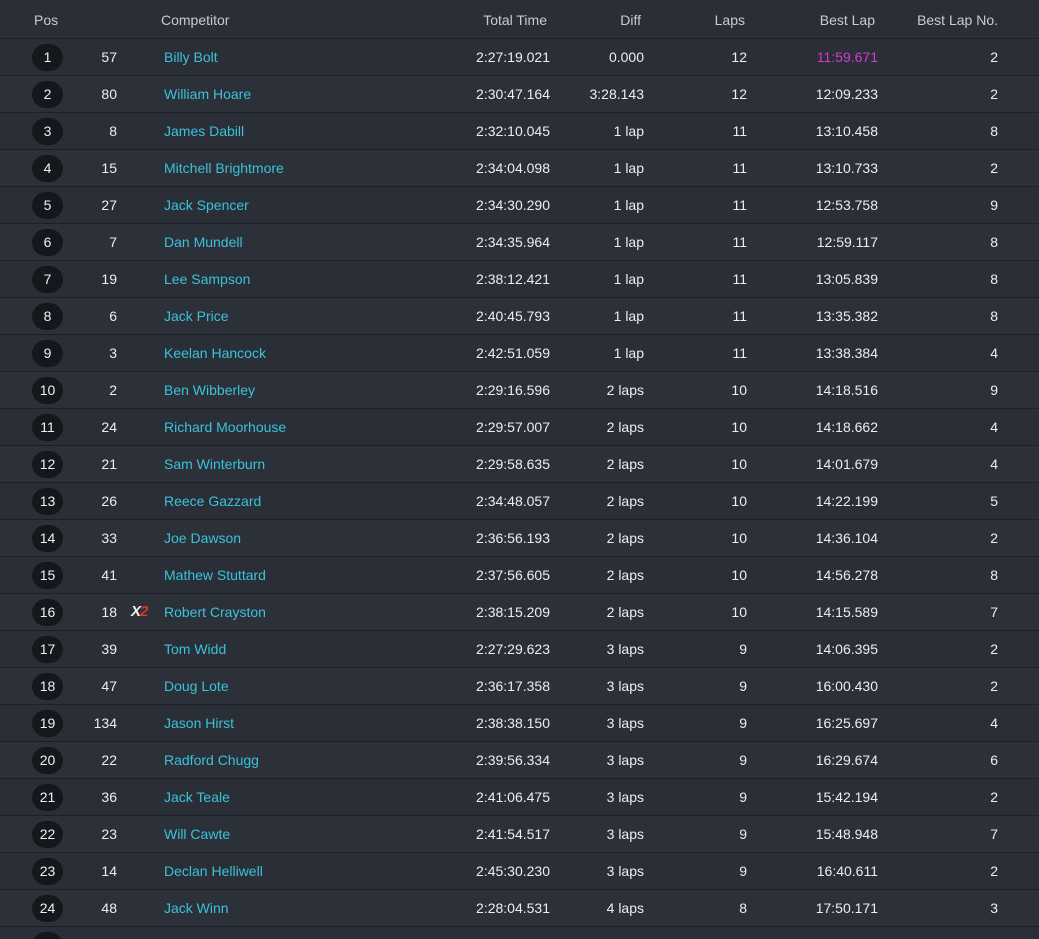 The height and width of the screenshot is (939, 1039). I want to click on competitor-link: Tom Widd, so click(195, 649).